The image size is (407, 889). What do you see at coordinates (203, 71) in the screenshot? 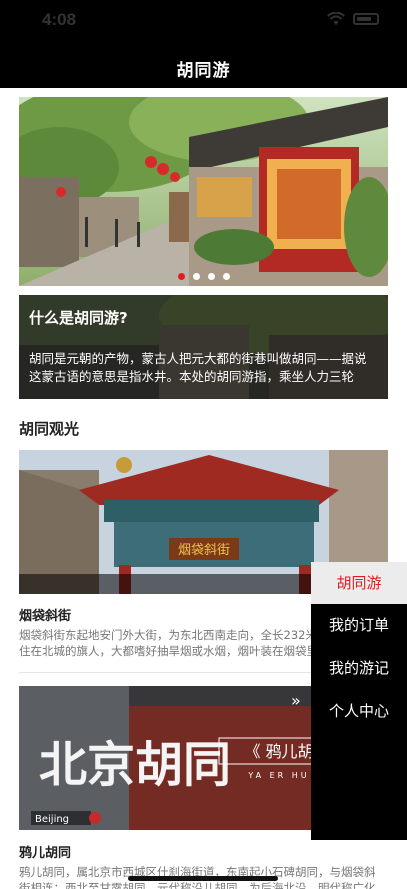
I see `page-title: 胡同游` at bounding box center [203, 71].